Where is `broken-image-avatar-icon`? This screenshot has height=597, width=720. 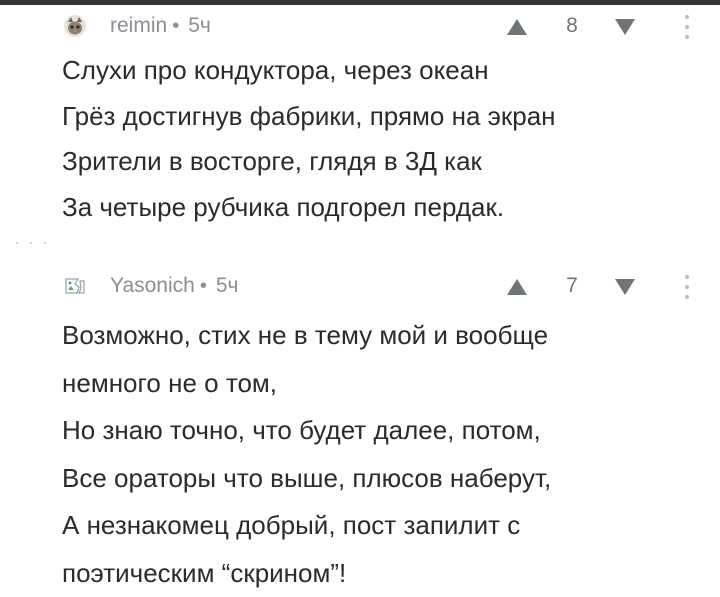
broken-image-avatar-icon is located at coordinates (75, 286).